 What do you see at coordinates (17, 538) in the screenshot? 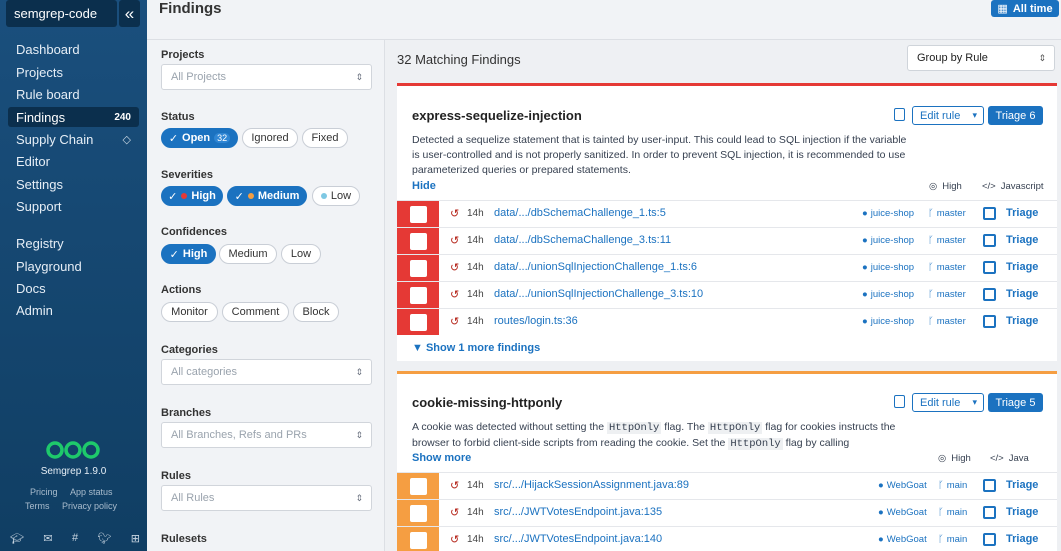
I see `graduation-cap-icon: 🎓︎` at bounding box center [17, 538].